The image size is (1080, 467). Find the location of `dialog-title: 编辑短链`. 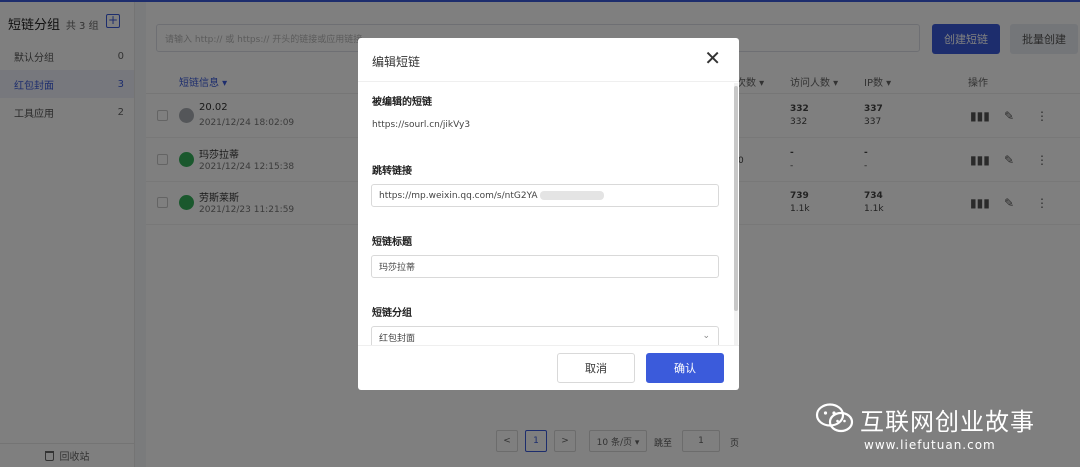

dialog-title: 编辑短链 is located at coordinates (396, 62).